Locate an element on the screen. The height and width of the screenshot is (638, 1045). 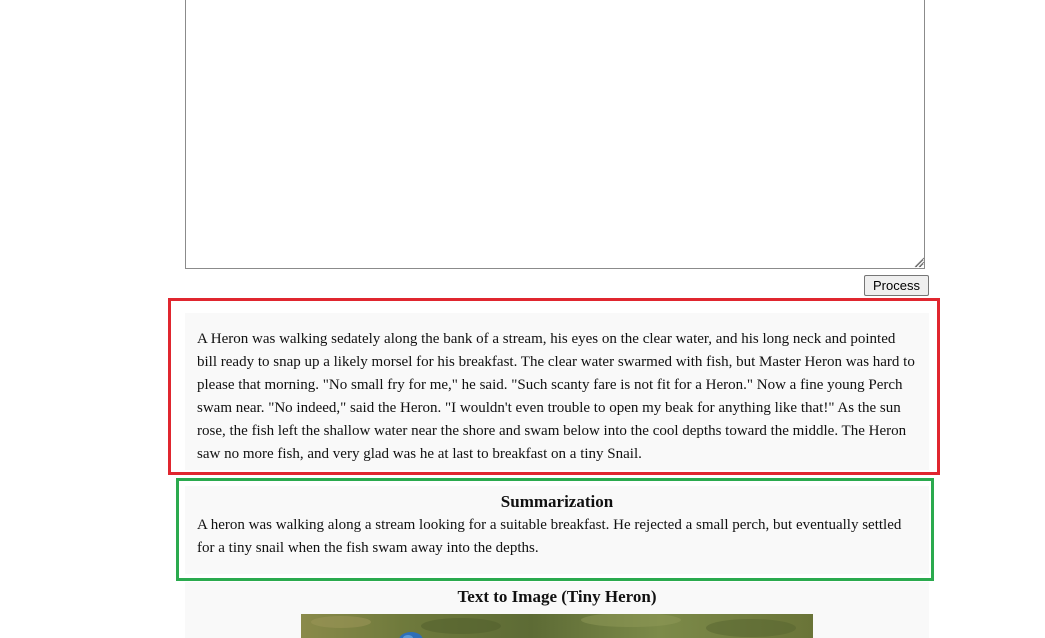
process-button: Process is located at coordinates (896, 285).